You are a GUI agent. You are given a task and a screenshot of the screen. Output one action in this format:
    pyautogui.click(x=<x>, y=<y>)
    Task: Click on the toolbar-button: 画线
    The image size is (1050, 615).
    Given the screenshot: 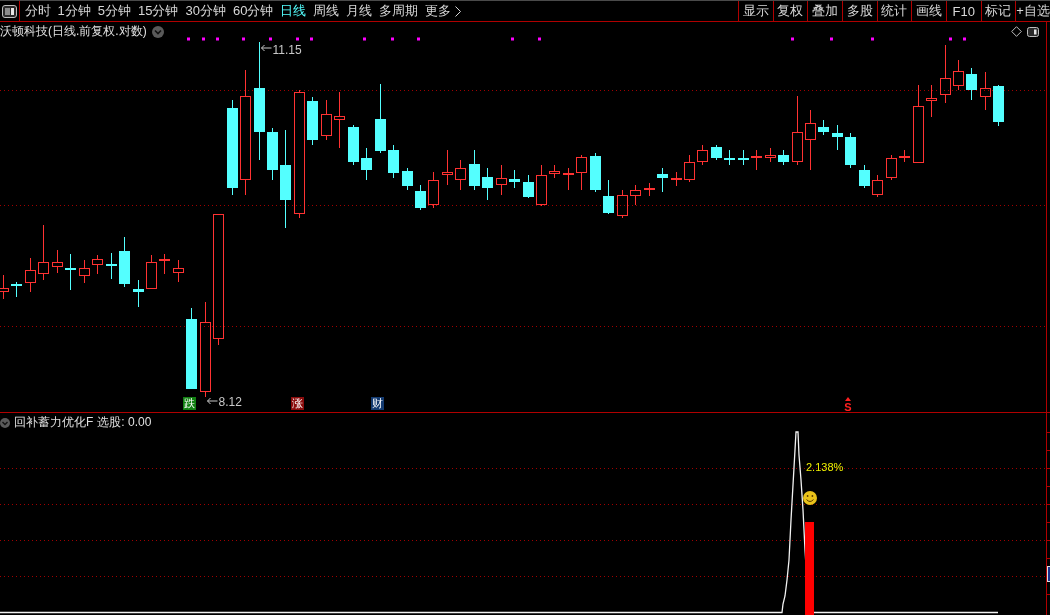 What is the action you would take?
    pyautogui.click(x=928, y=11)
    